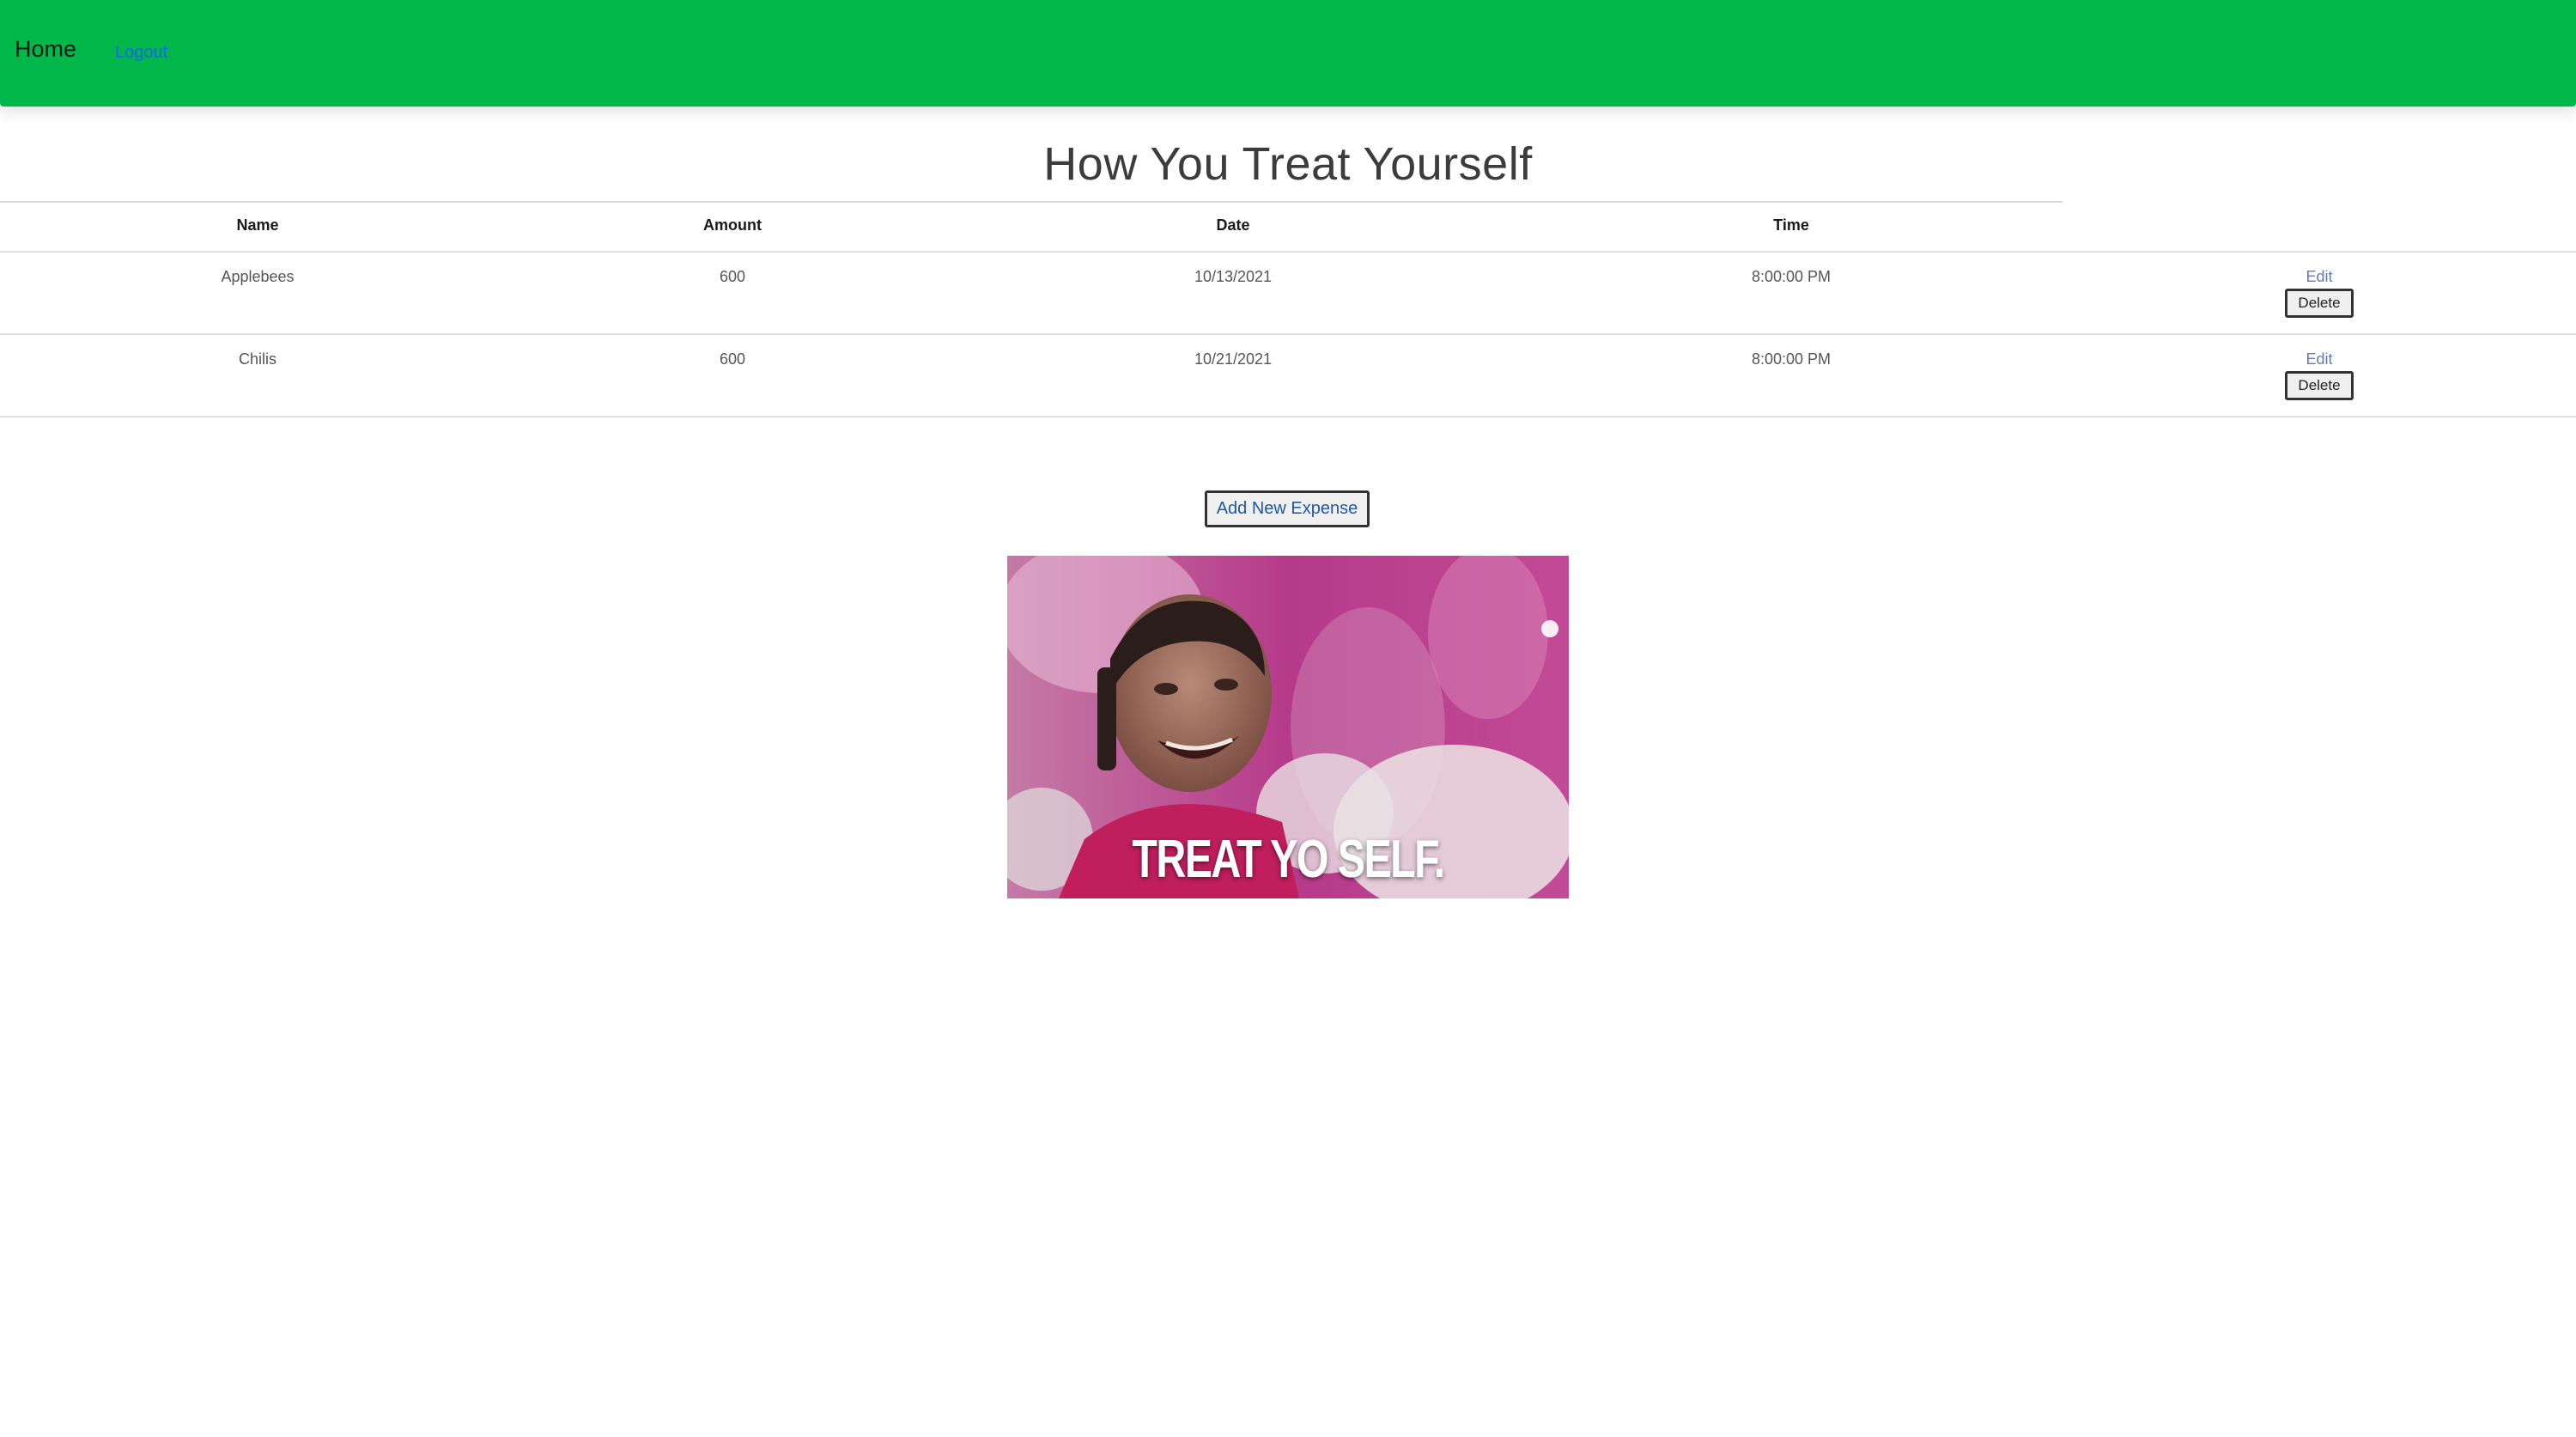 This screenshot has height=1437, width=2576. What do you see at coordinates (1288, 164) in the screenshot?
I see `page-title: How You Treat Yourself` at bounding box center [1288, 164].